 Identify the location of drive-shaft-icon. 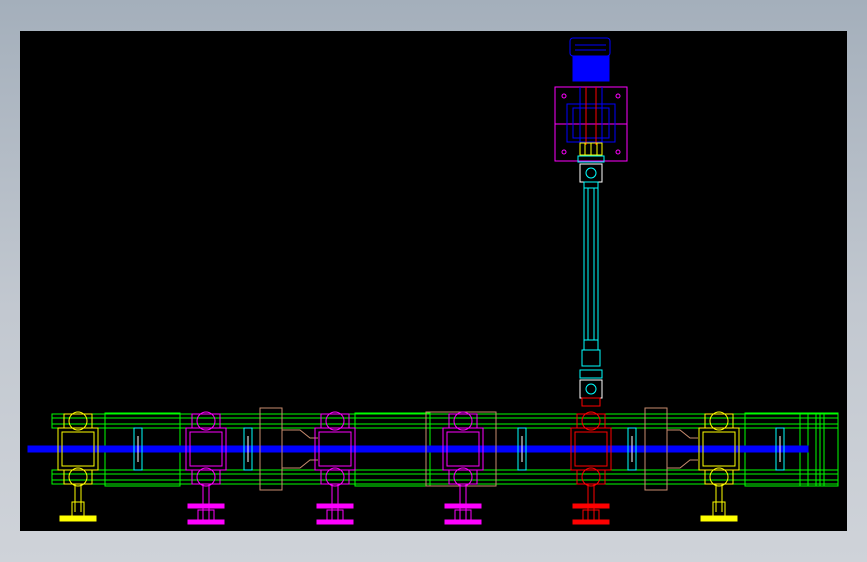
(591, 281).